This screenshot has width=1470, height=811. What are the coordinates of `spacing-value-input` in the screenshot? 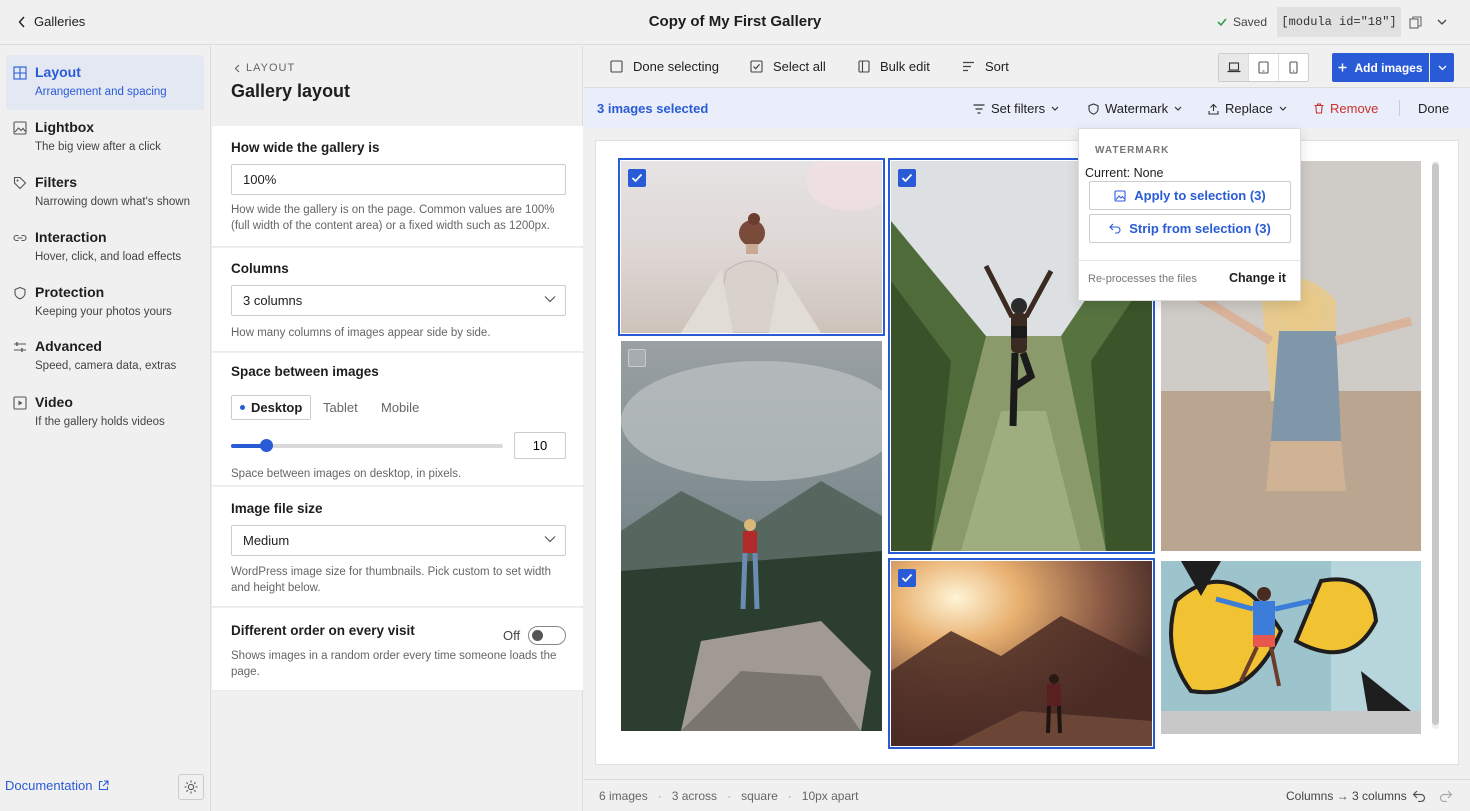 It's located at (540, 445).